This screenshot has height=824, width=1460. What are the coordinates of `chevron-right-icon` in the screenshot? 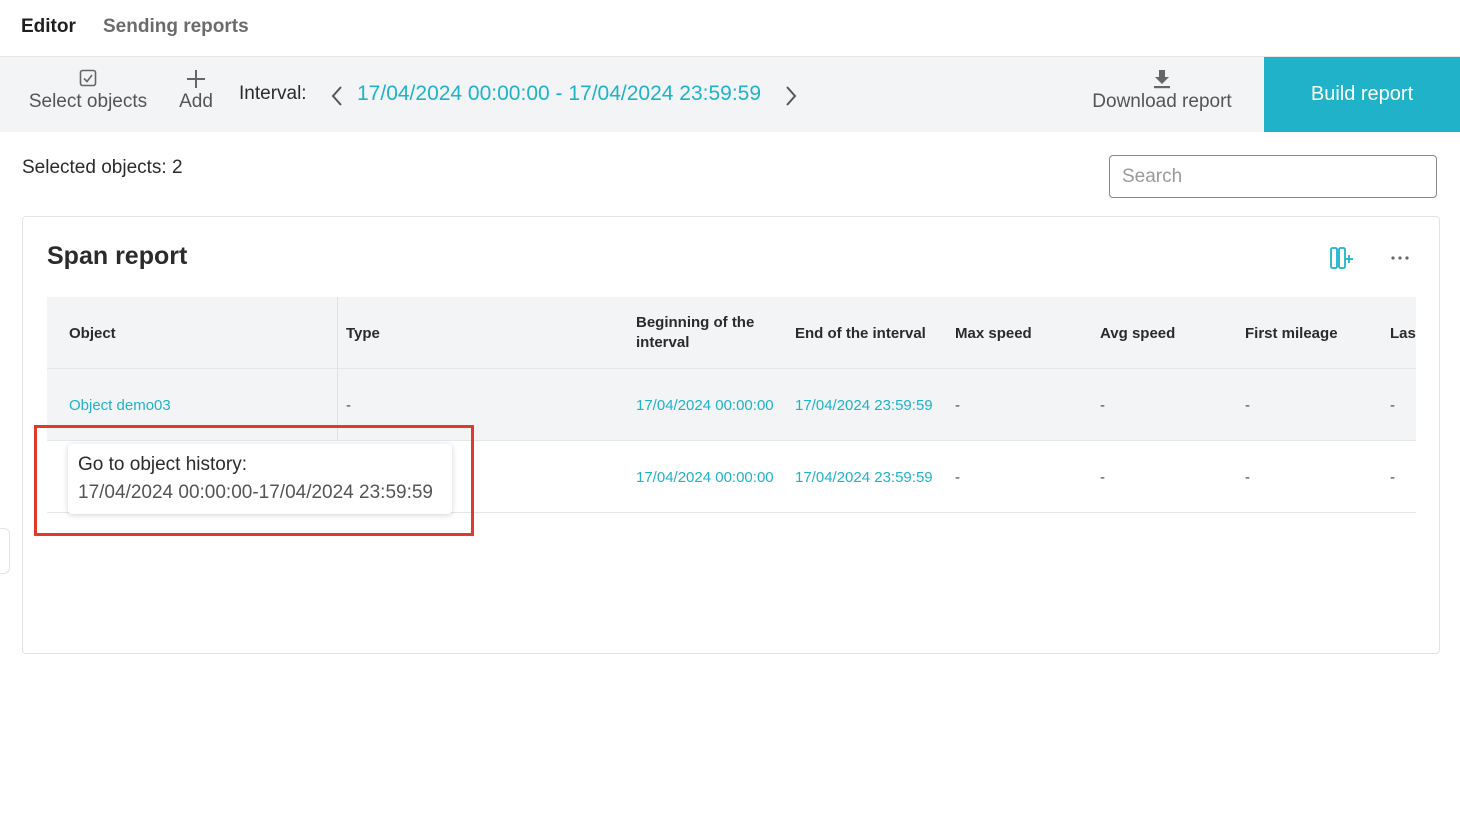 It's located at (791, 96).